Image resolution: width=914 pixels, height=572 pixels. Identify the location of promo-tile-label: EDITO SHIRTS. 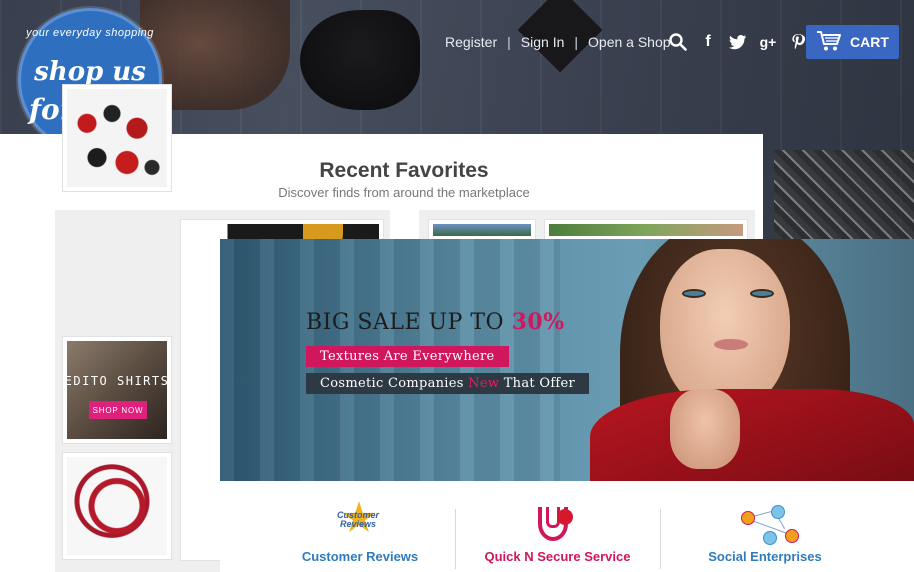
(117, 381).